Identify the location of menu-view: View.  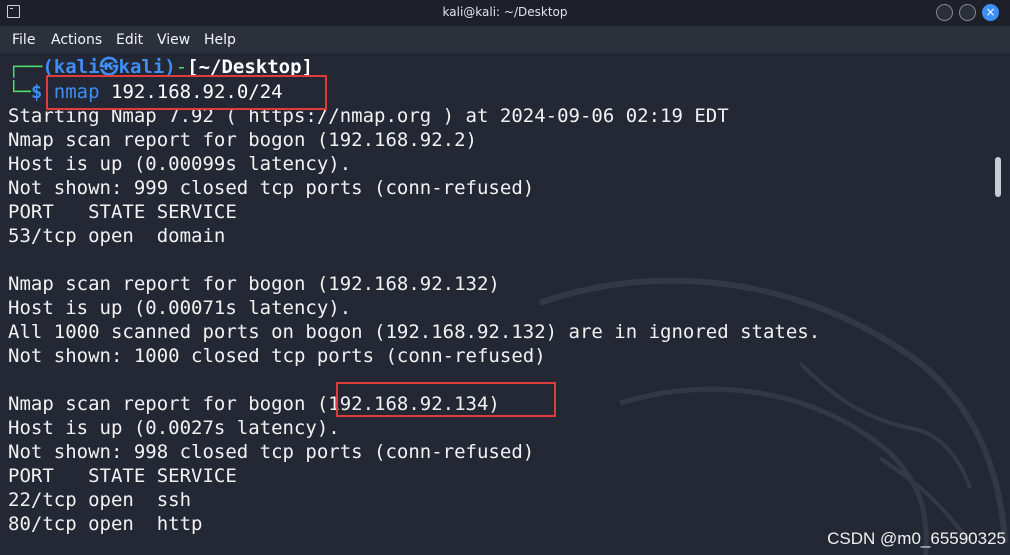
(173, 40).